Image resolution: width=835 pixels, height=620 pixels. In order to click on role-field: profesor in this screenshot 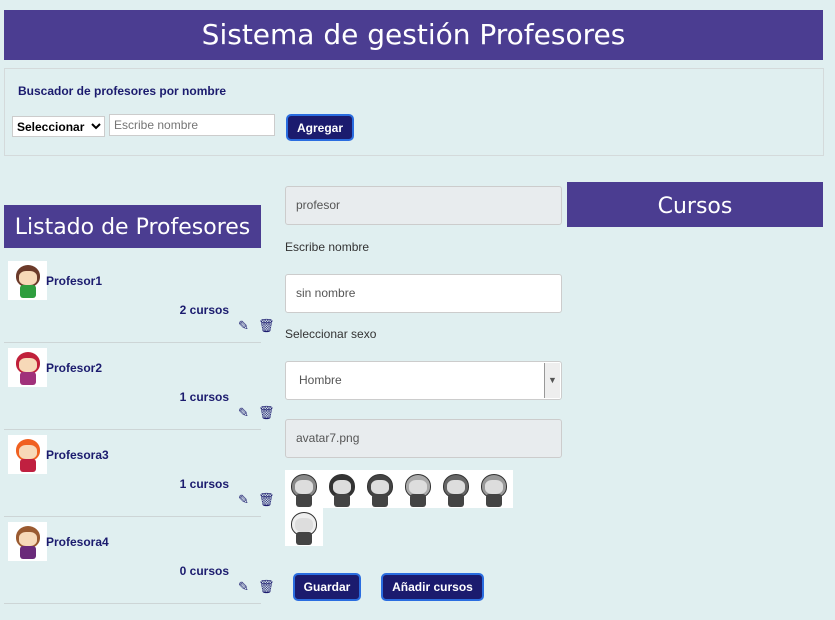, I will do `click(423, 205)`.